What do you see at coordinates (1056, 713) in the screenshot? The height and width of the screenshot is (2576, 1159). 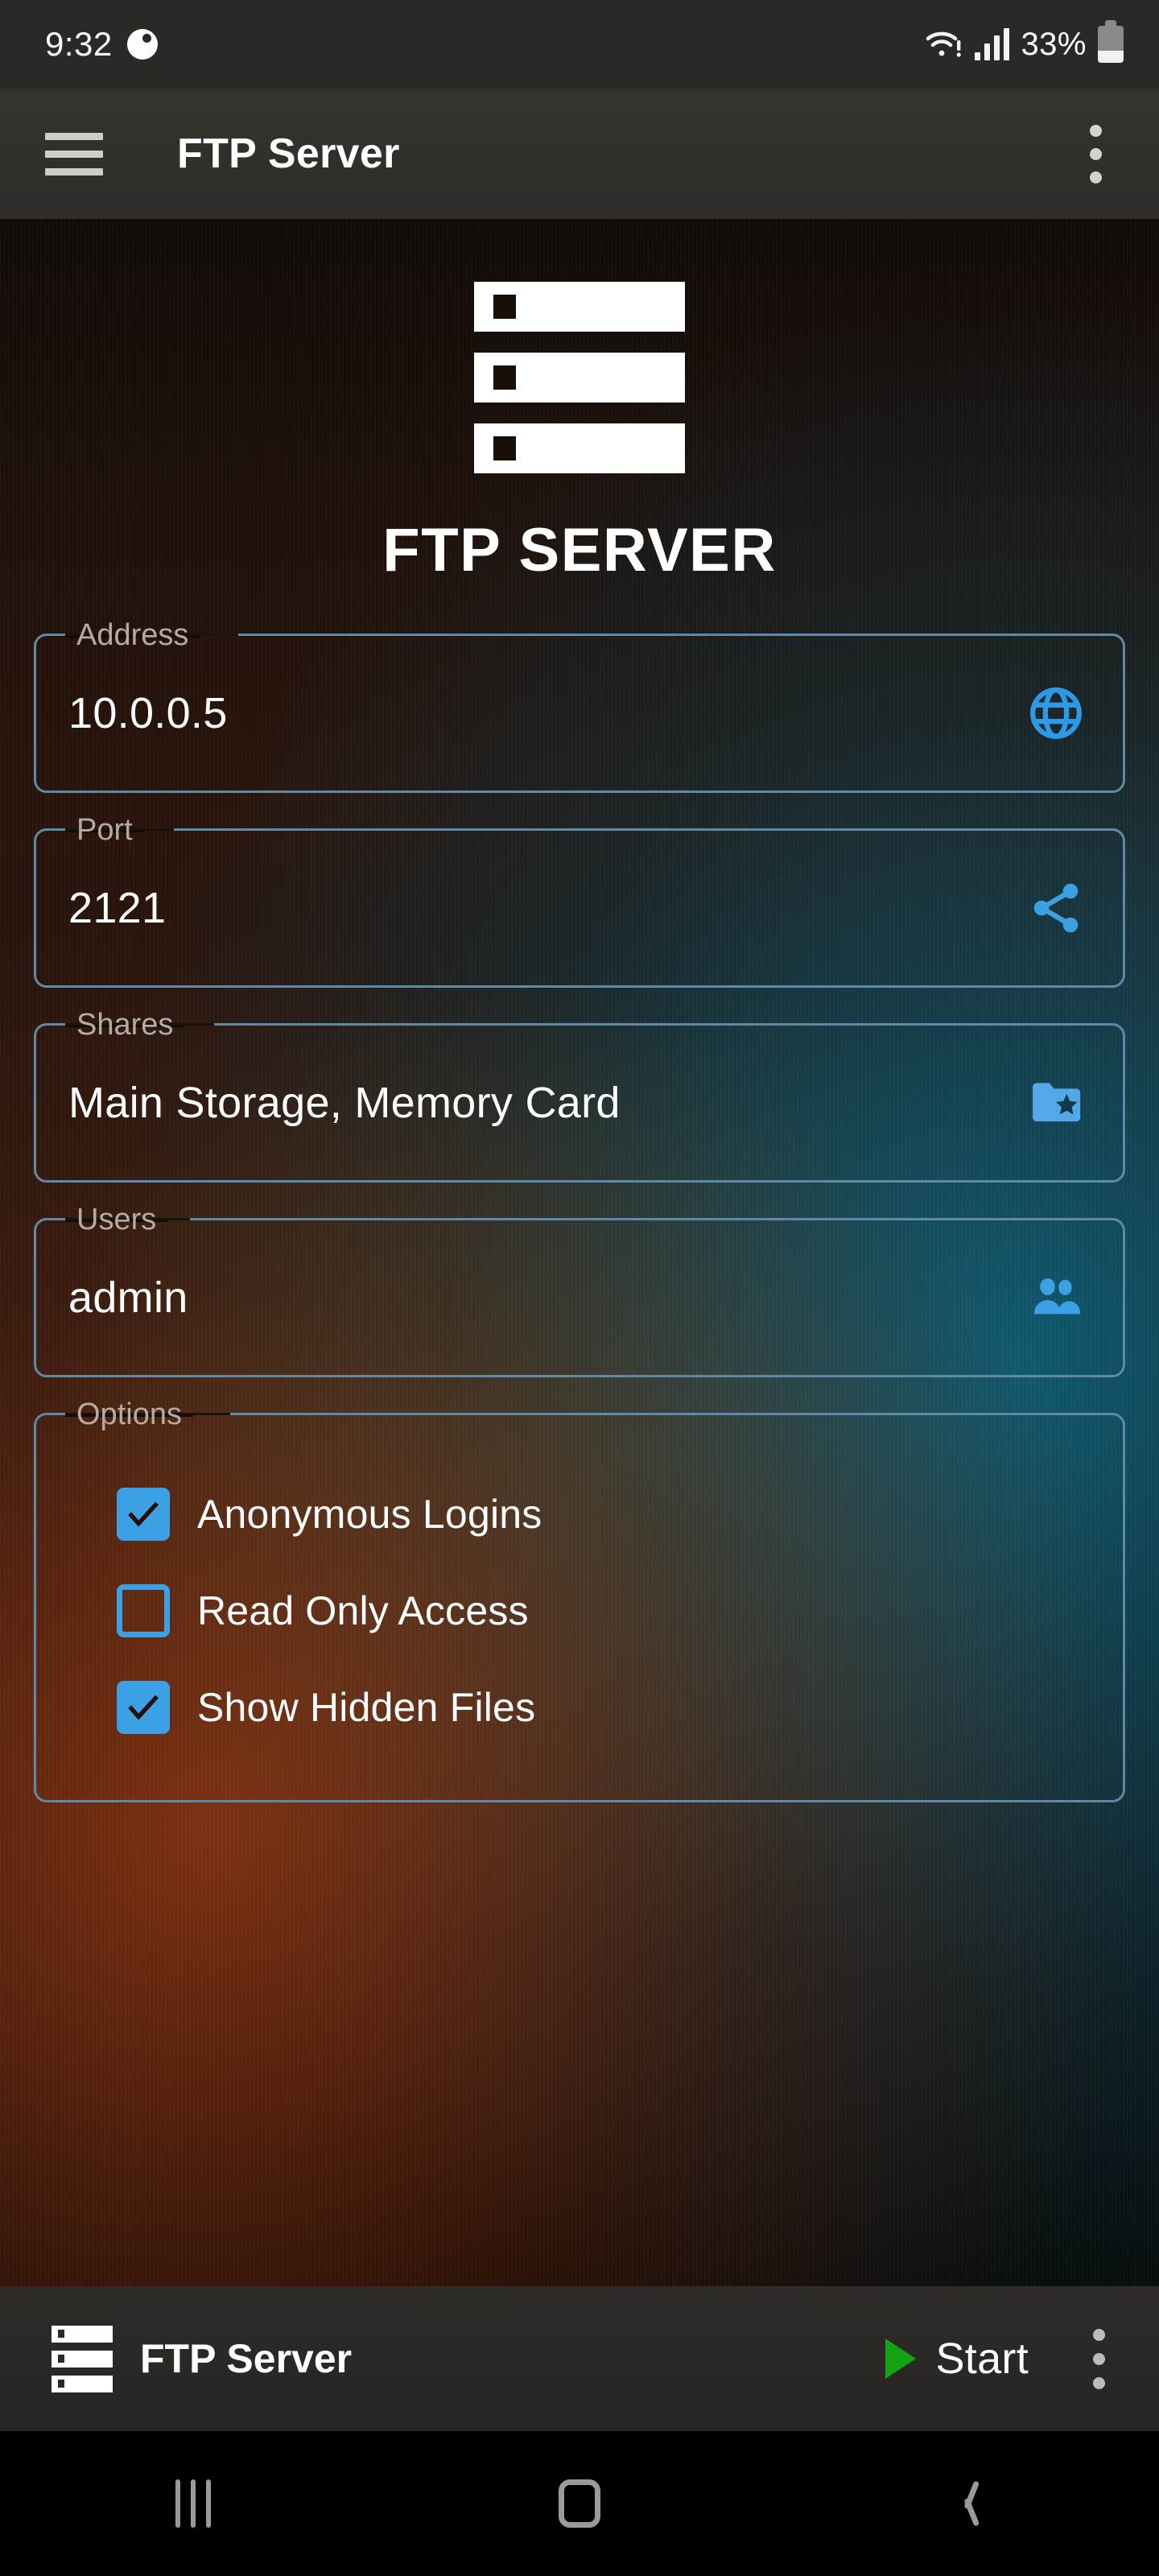 I see `globe-icon` at bounding box center [1056, 713].